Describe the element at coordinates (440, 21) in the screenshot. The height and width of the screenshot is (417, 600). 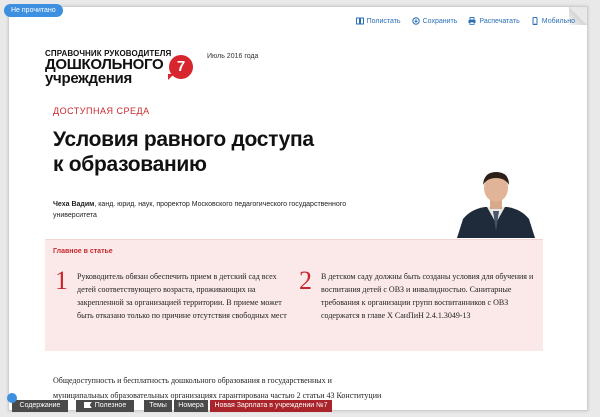
I see `save-label: Сохранить` at that location.